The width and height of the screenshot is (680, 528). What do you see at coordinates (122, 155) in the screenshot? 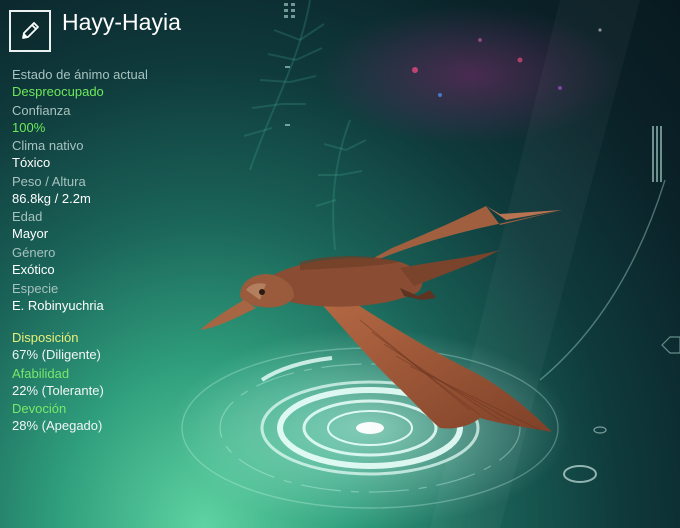
I see `stat-climate: Clima nativo Tóxico` at bounding box center [122, 155].